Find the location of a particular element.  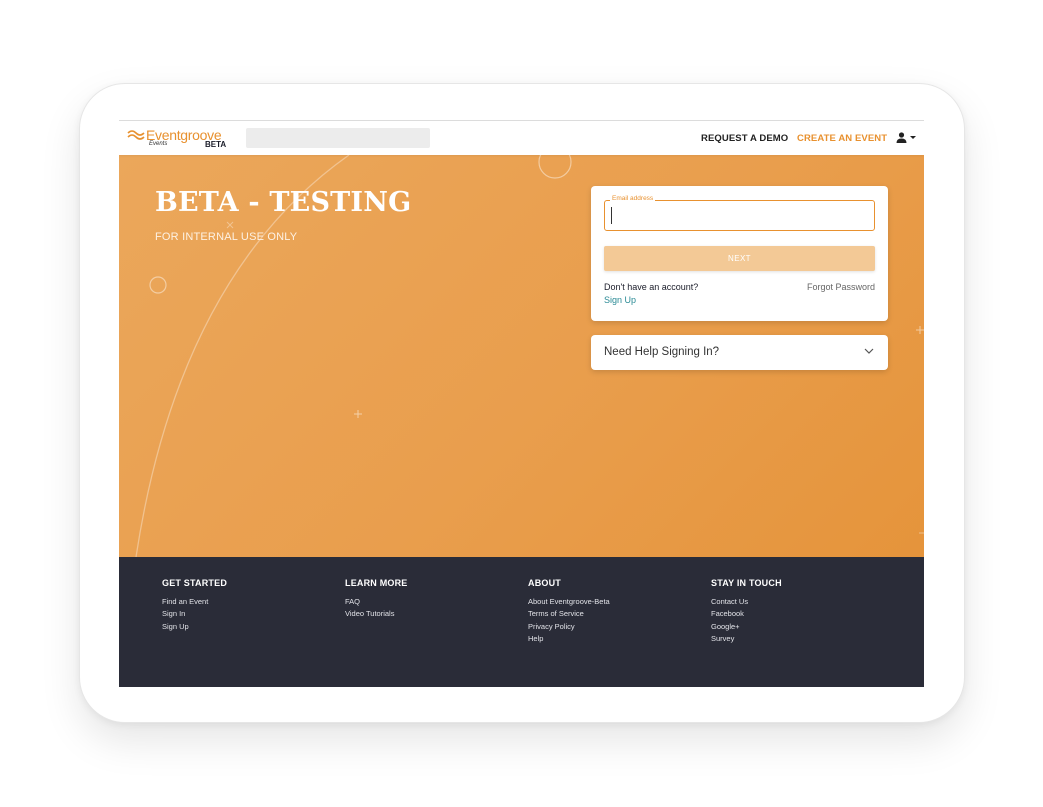

footer-heading: ABOUT is located at coordinates (544, 583).